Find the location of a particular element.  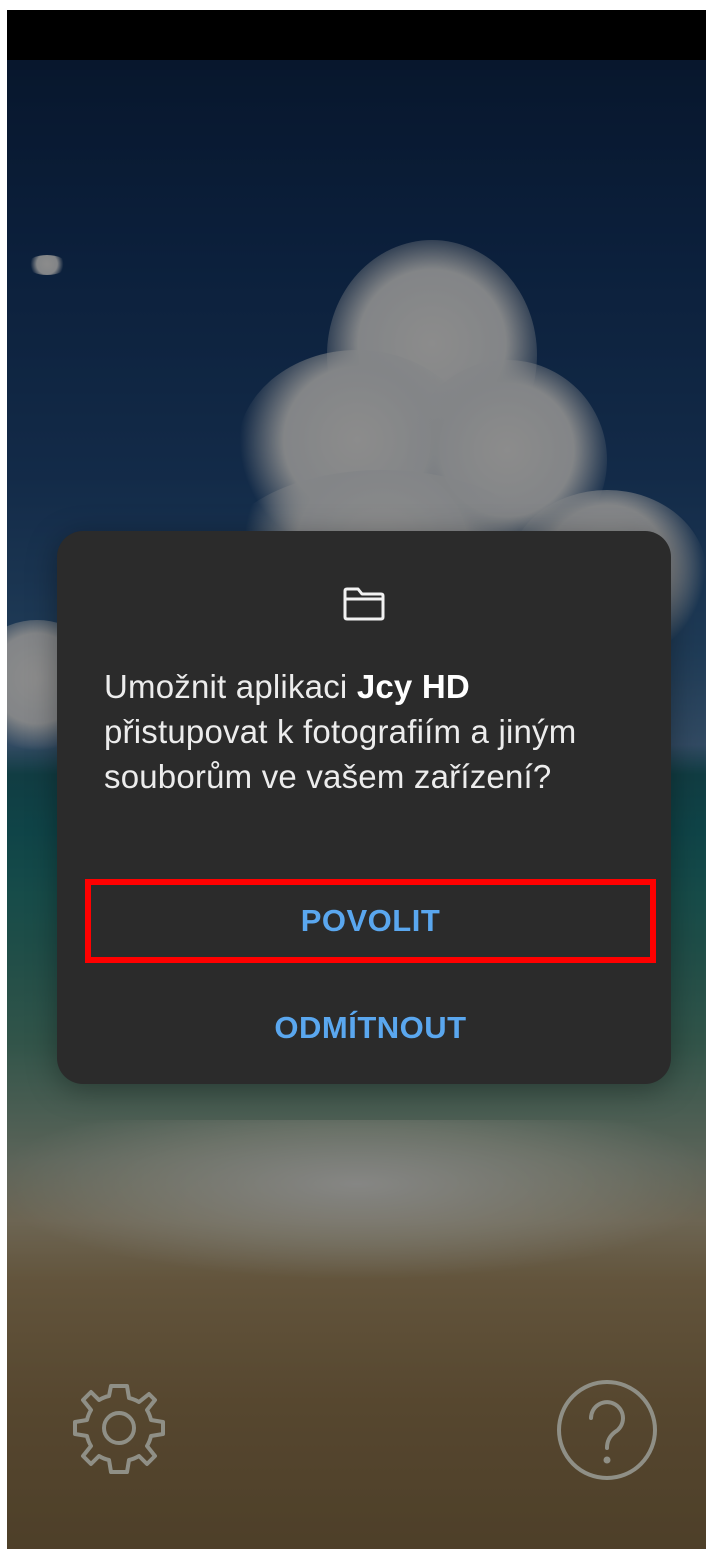

message-prefix: Umožnit aplikaci is located at coordinates (230, 686).